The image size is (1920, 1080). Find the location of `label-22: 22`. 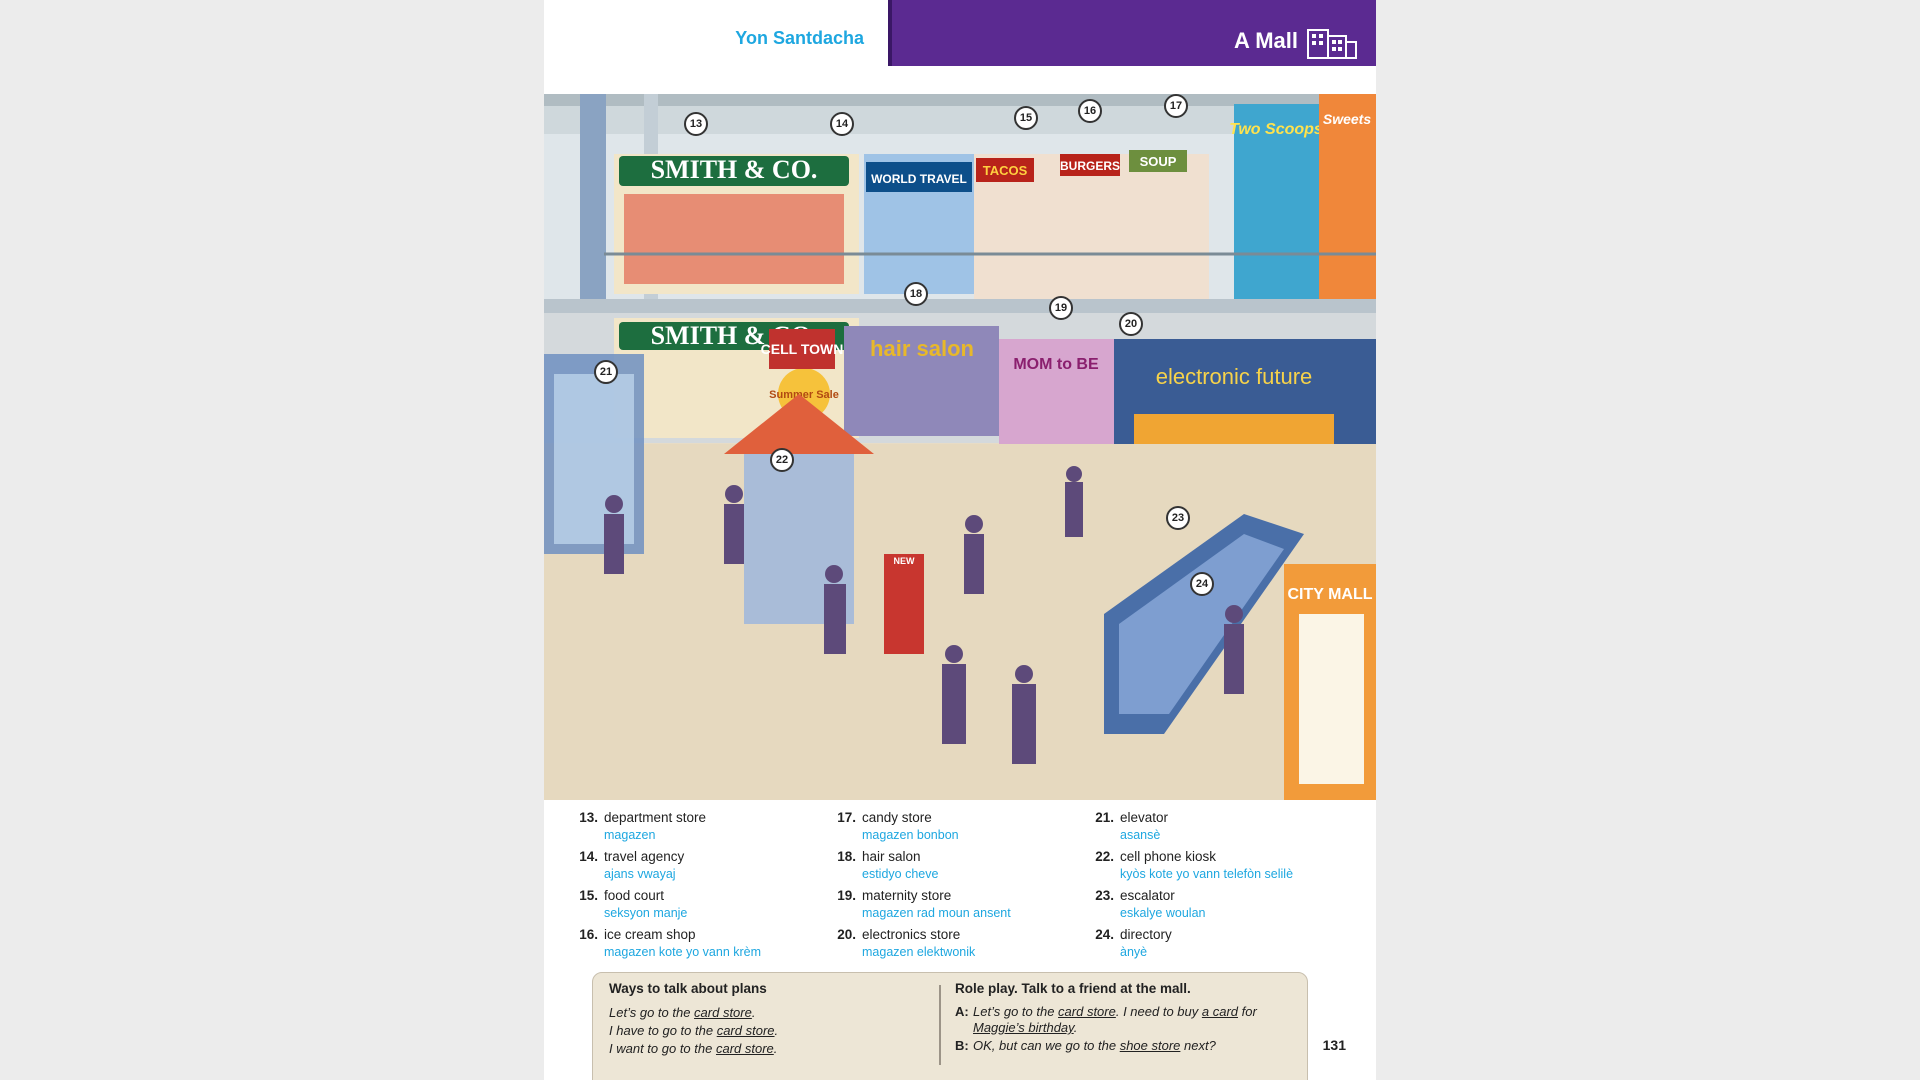

label-22: 22 is located at coordinates (782, 460).